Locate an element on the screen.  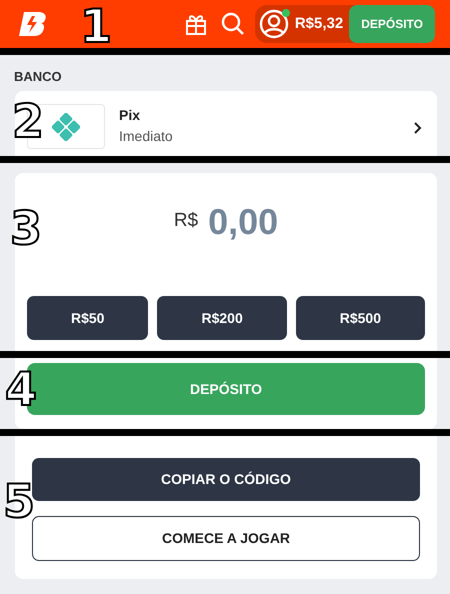
annotation-number: 2 is located at coordinates (28, 121).